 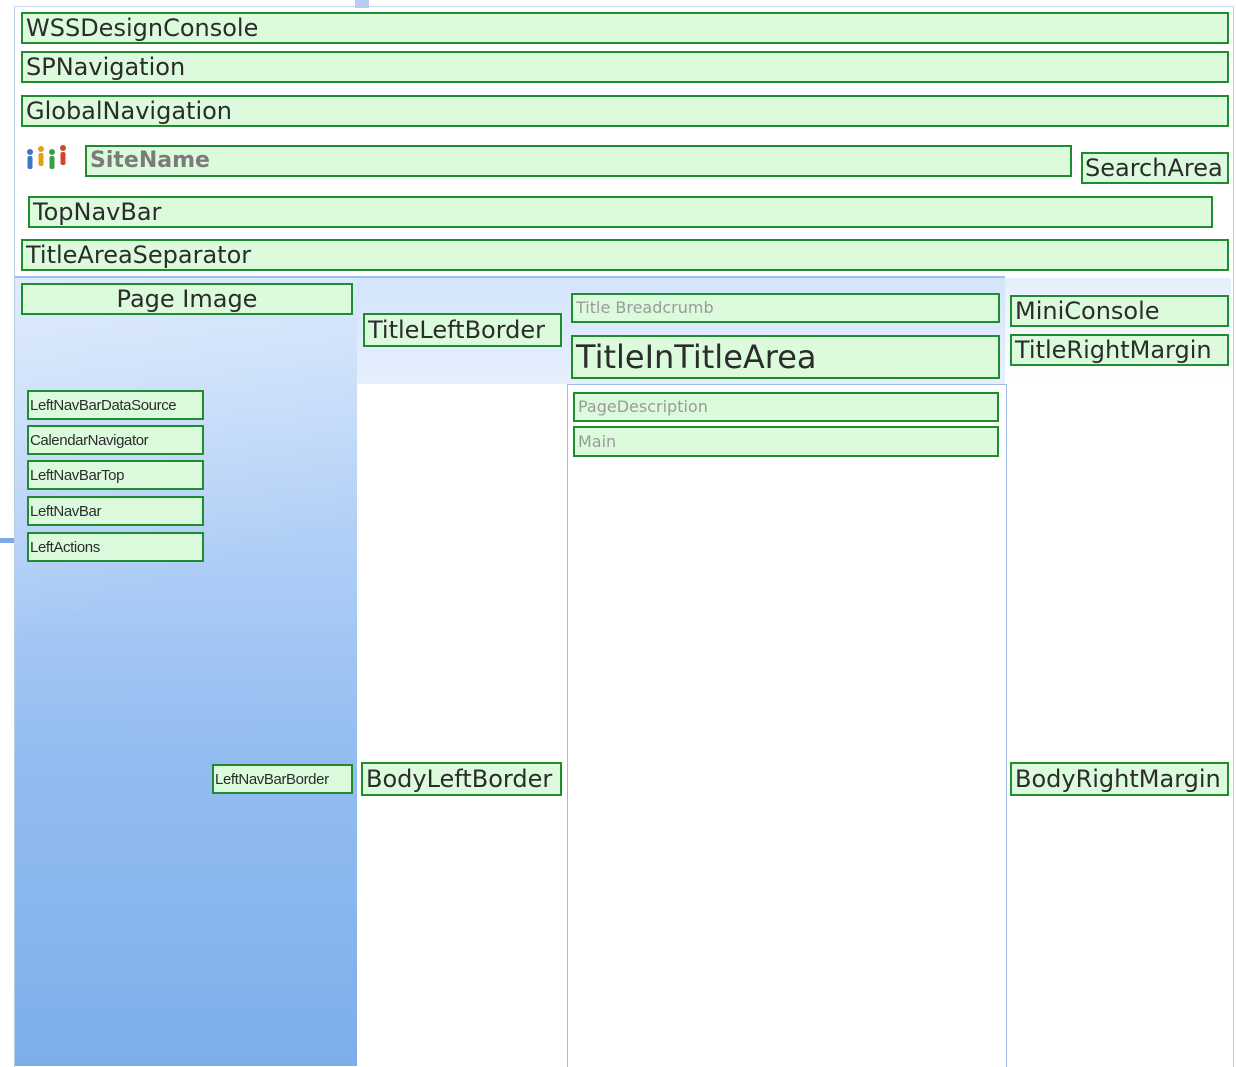 What do you see at coordinates (461, 779) in the screenshot?
I see `body-left-border-region: BodyLeftBorder` at bounding box center [461, 779].